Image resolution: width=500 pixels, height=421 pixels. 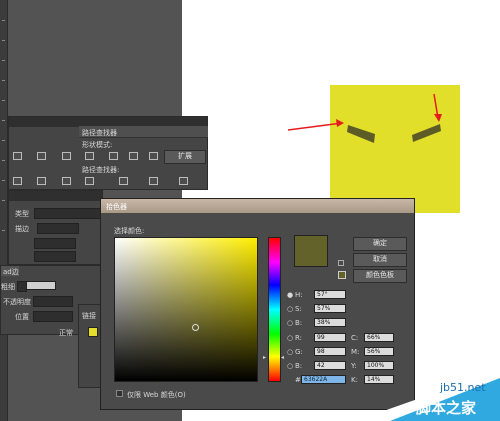 What do you see at coordinates (274, 309) in the screenshot?
I see `hue-slider` at bounding box center [274, 309].